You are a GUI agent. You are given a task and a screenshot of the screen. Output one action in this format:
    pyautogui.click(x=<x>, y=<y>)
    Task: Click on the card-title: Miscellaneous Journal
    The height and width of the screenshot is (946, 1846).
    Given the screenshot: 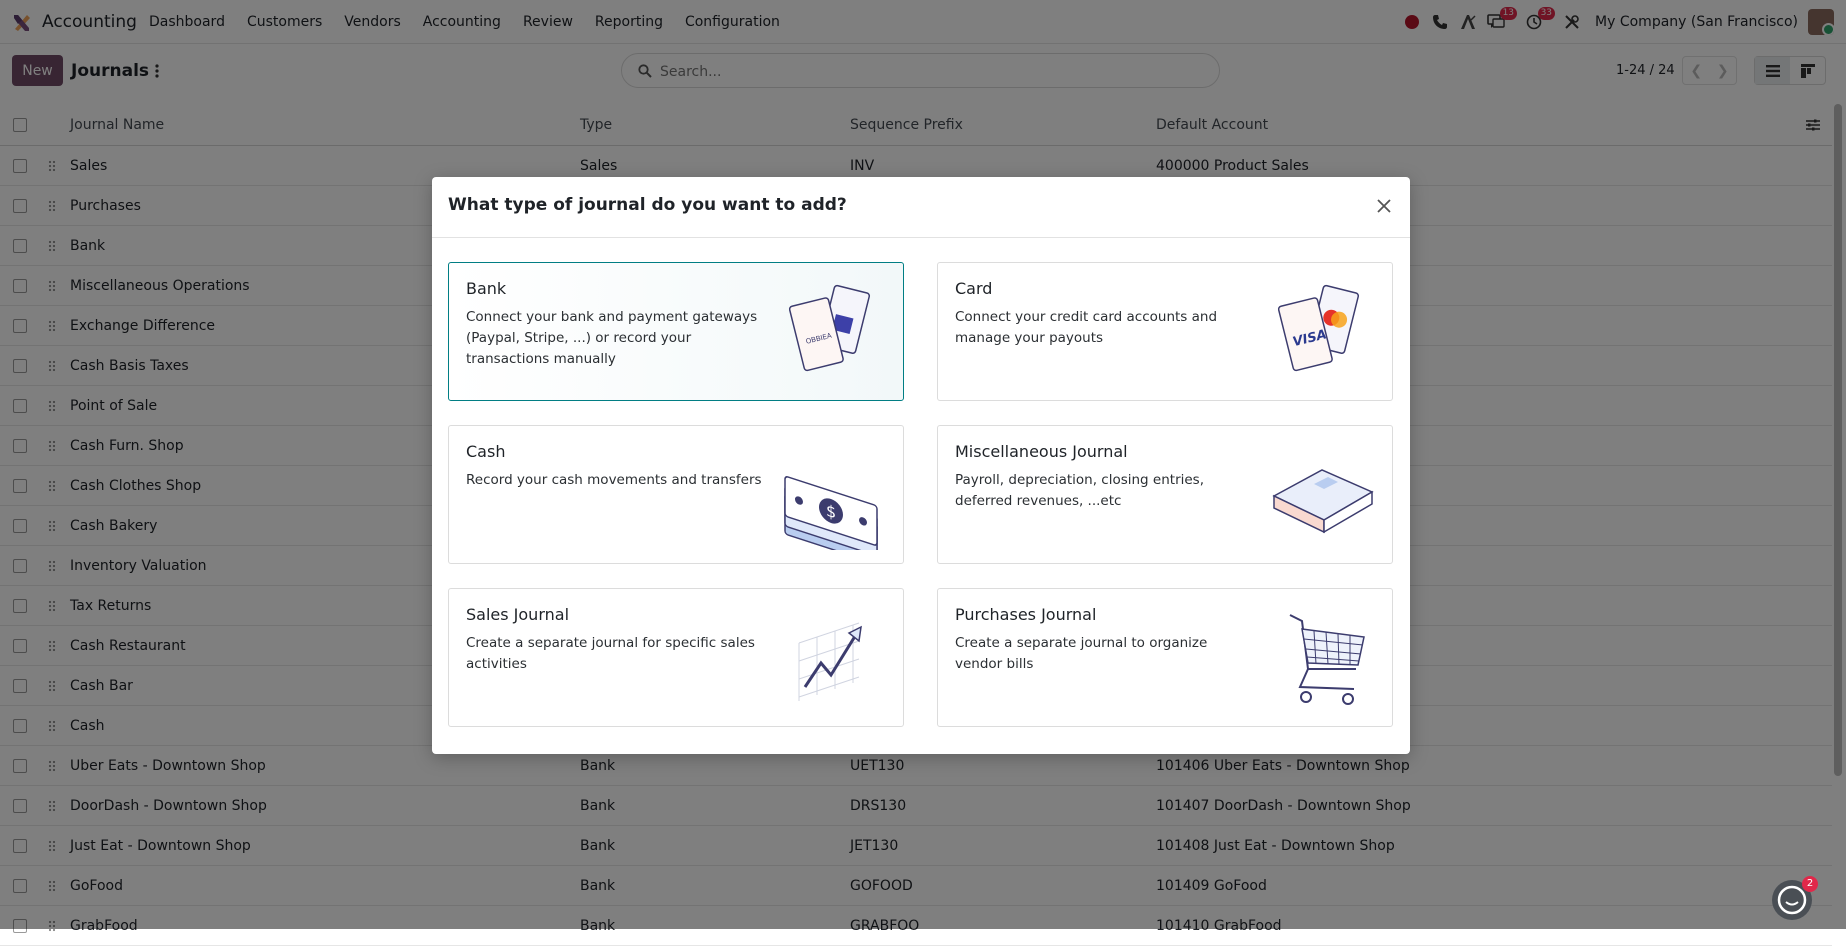 What is the action you would take?
    pyautogui.click(x=1041, y=451)
    